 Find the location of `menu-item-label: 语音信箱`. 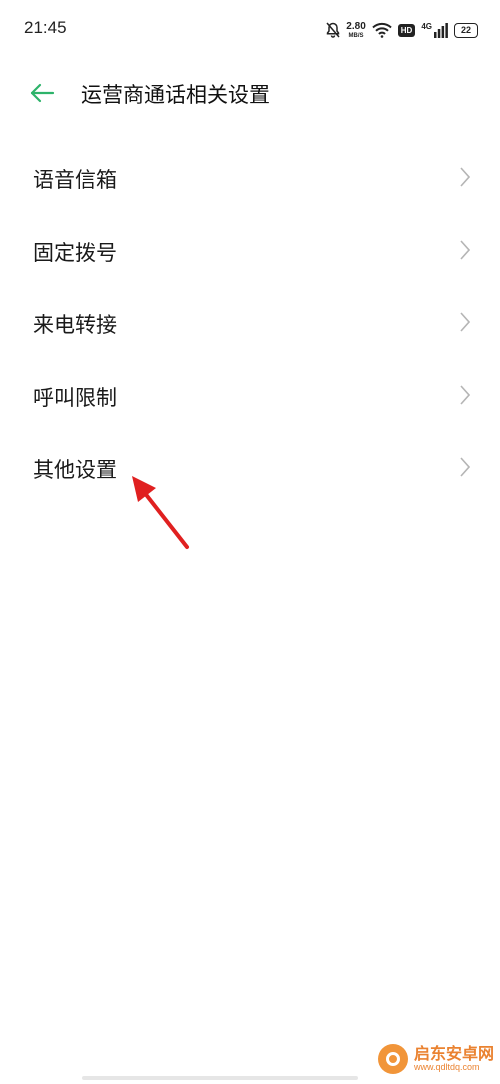

menu-item-label: 语音信箱 is located at coordinates (75, 180).